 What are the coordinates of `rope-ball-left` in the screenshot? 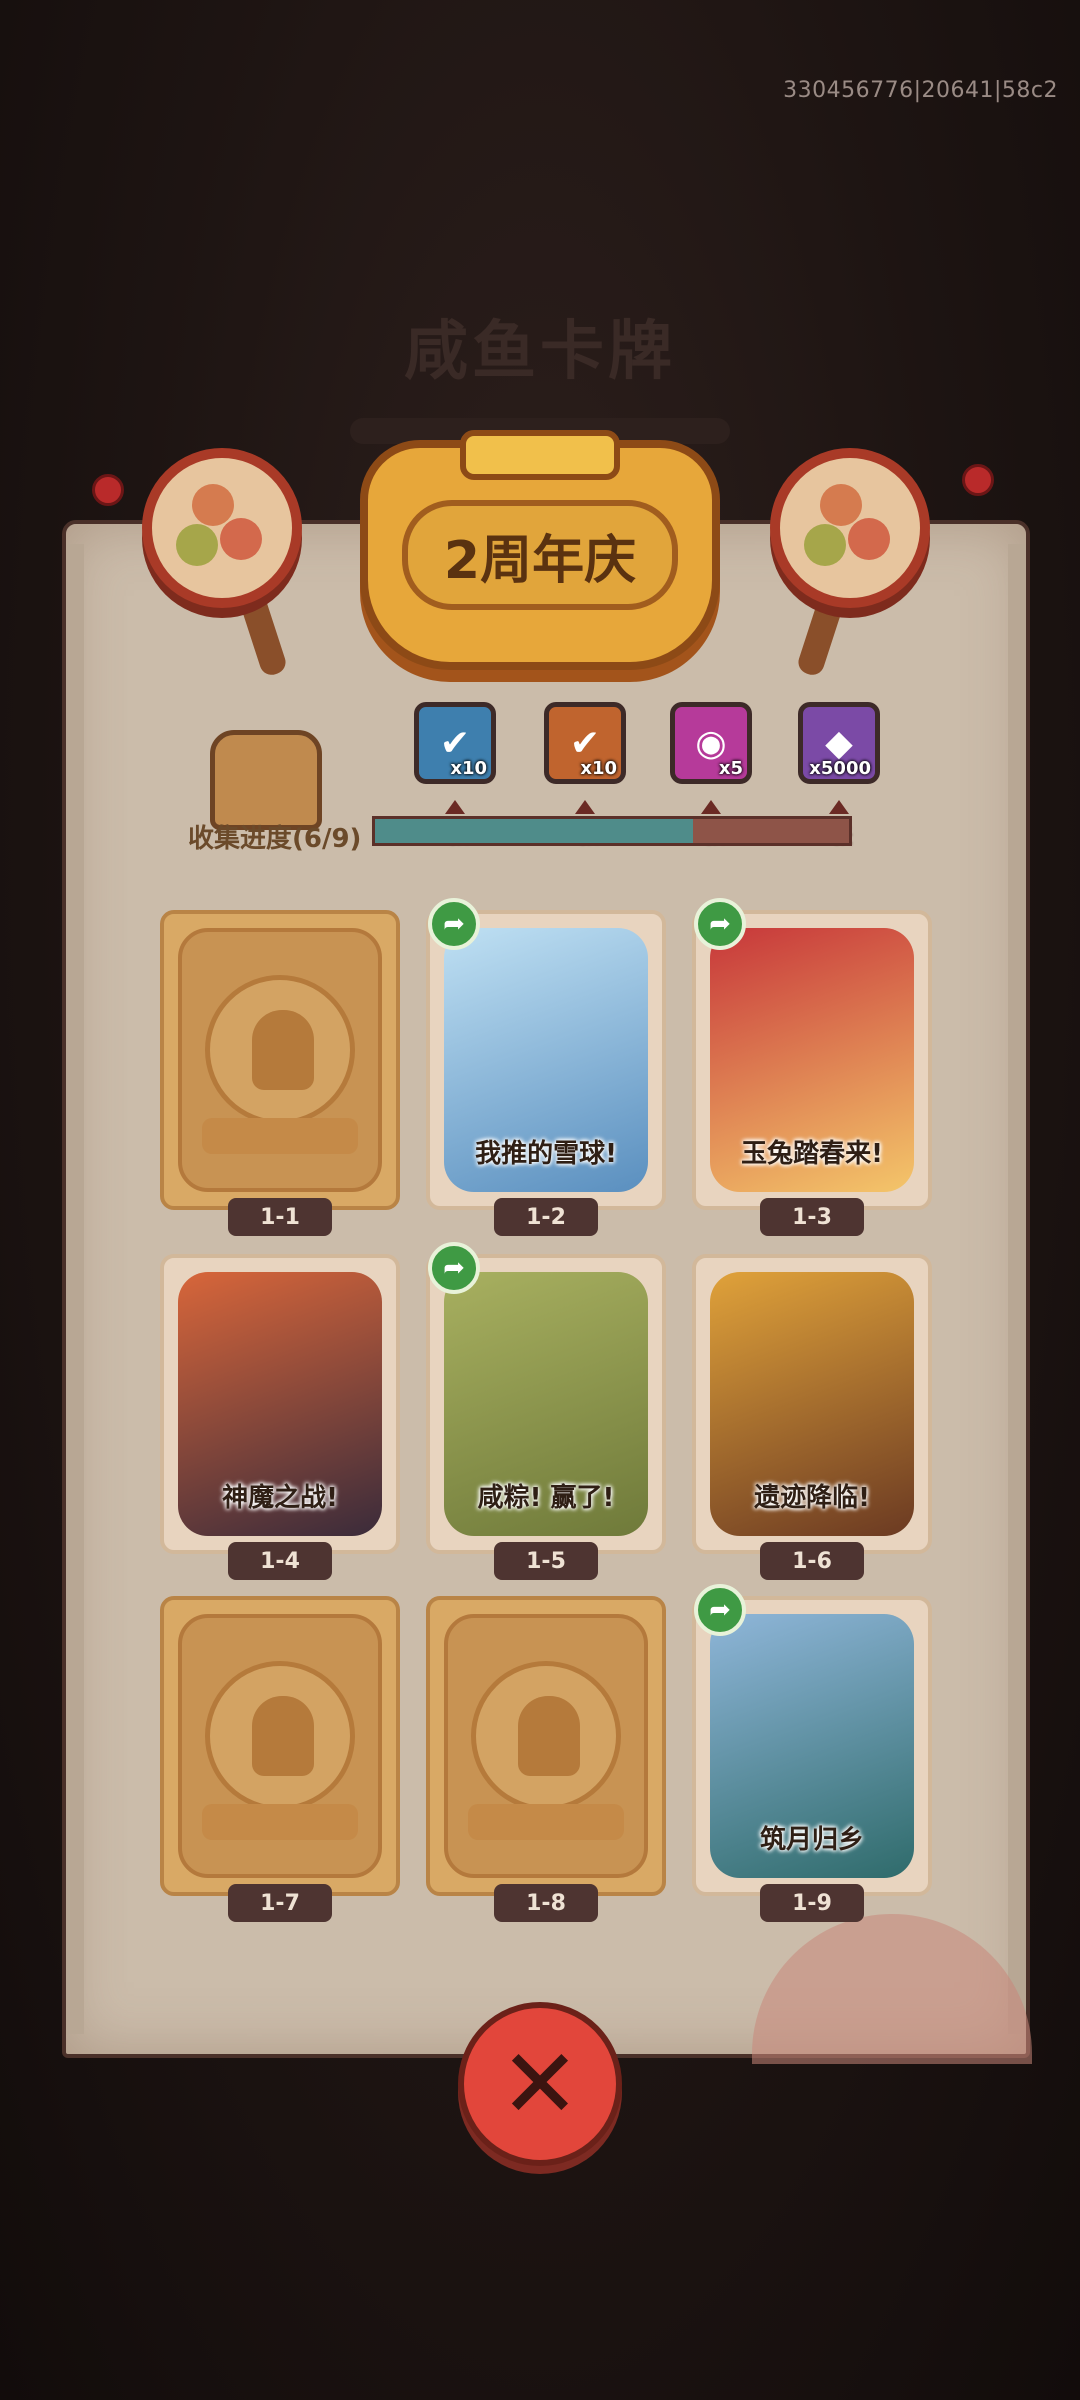 It's located at (108, 490).